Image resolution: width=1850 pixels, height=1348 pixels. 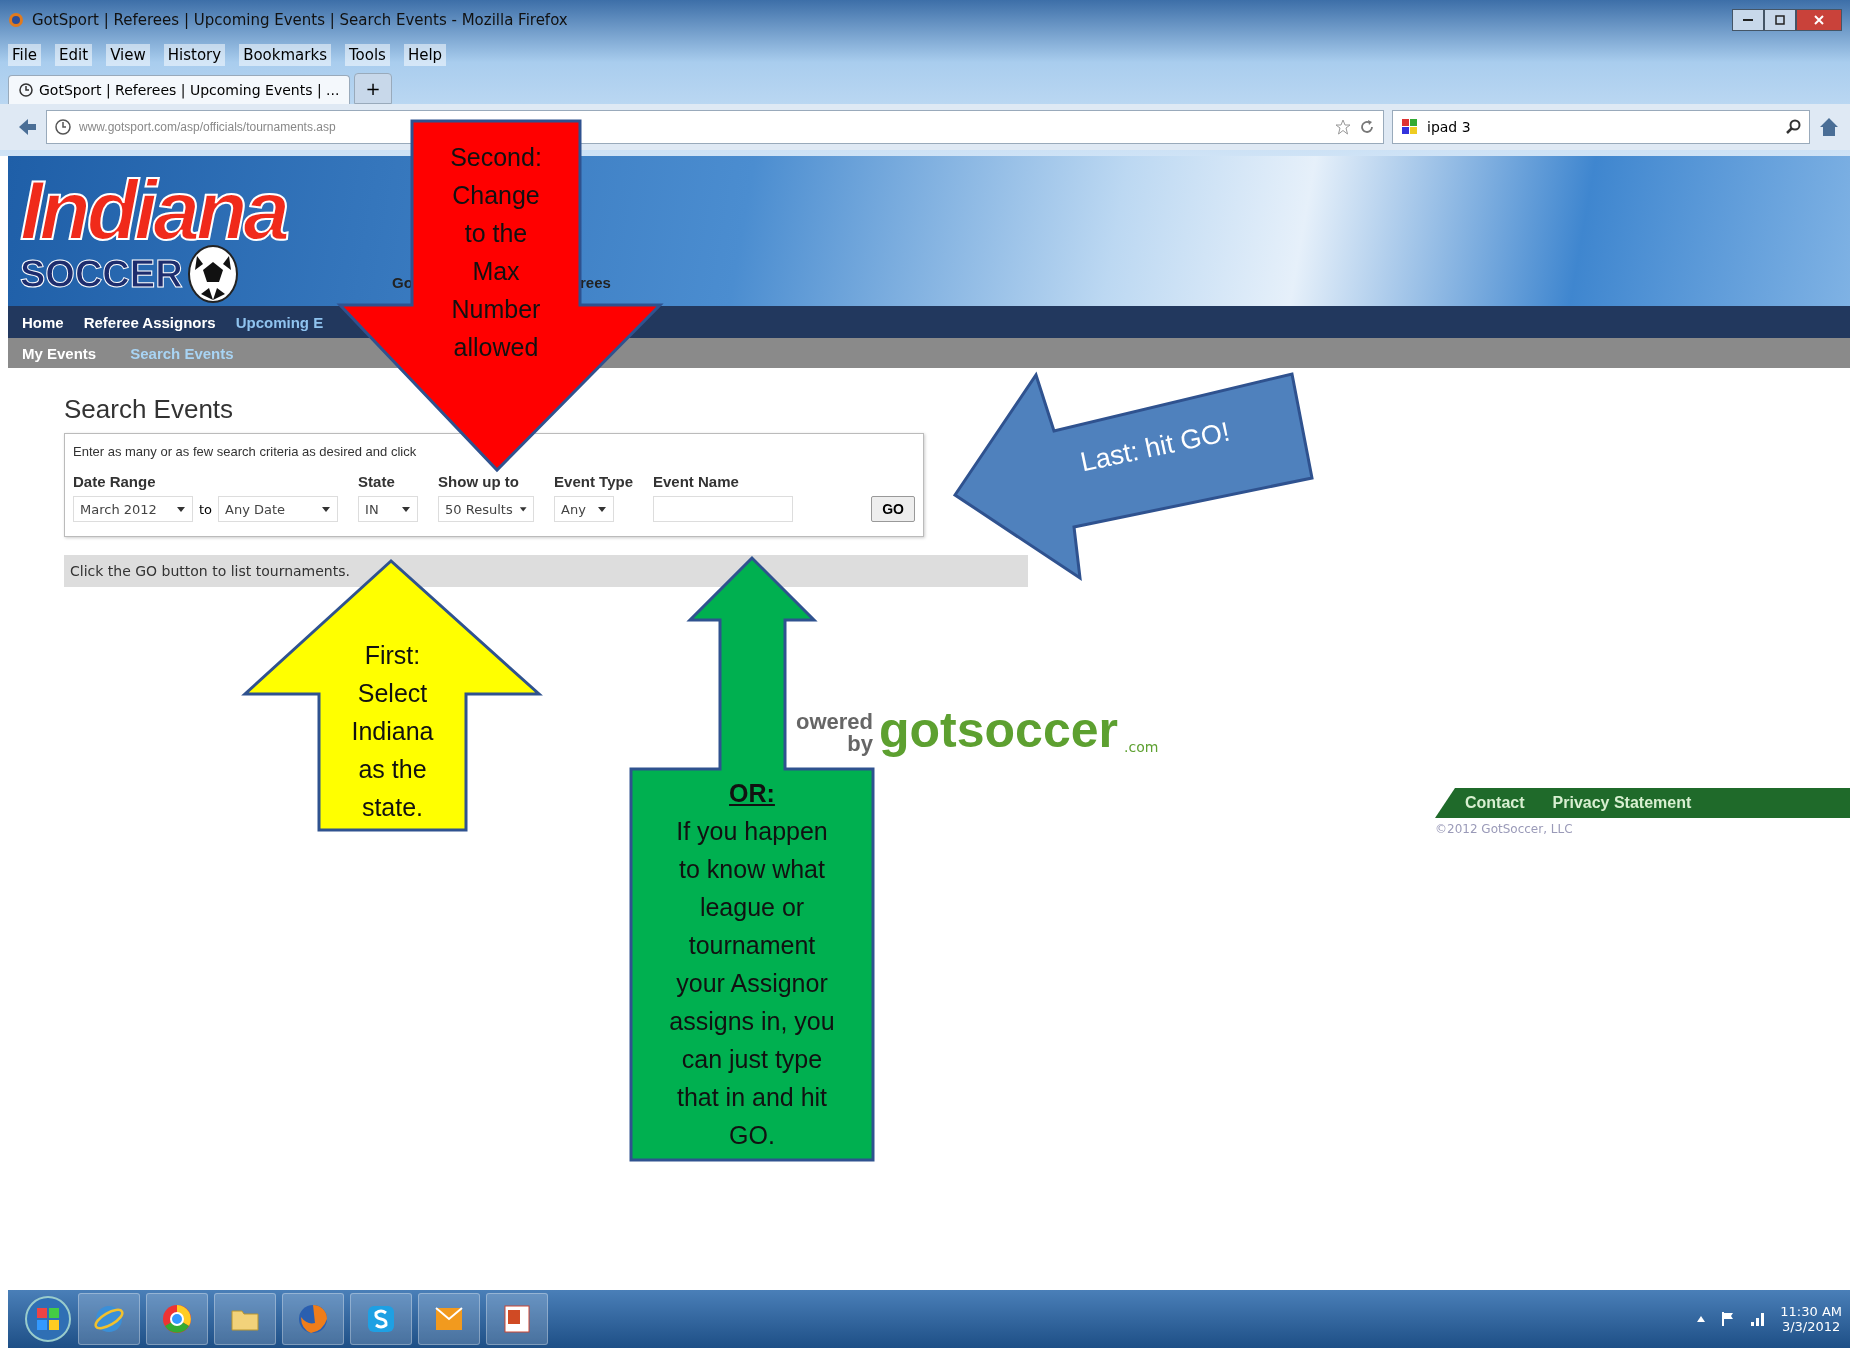 I want to click on minimize-icon, so click(x=1748, y=20).